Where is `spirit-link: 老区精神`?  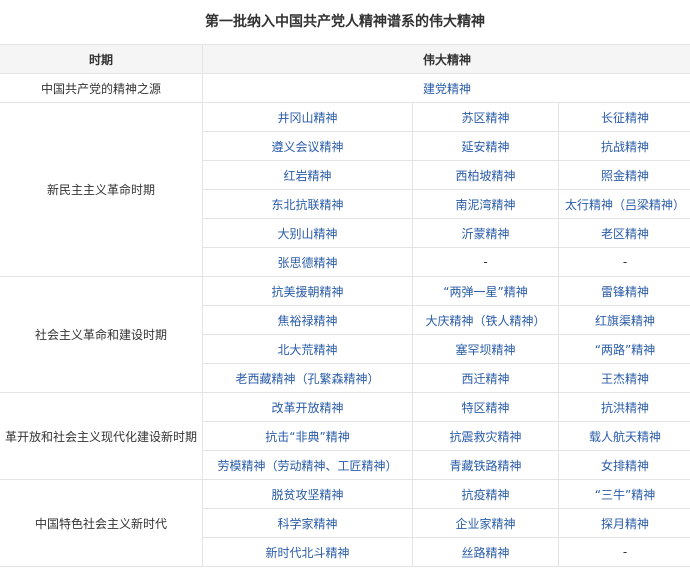
spirit-link: 老区精神 is located at coordinates (624, 233).